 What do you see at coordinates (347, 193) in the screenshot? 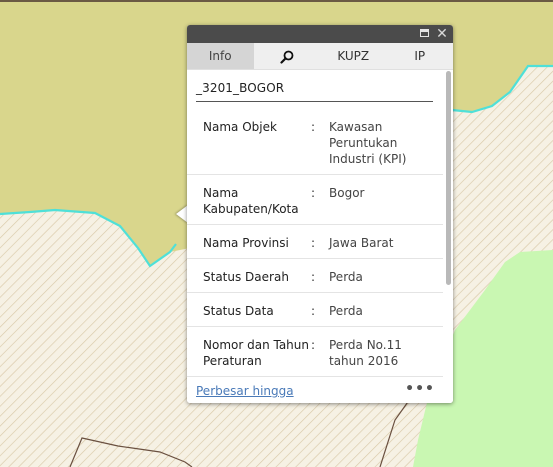
I see `attribute-value: Bogor` at bounding box center [347, 193].